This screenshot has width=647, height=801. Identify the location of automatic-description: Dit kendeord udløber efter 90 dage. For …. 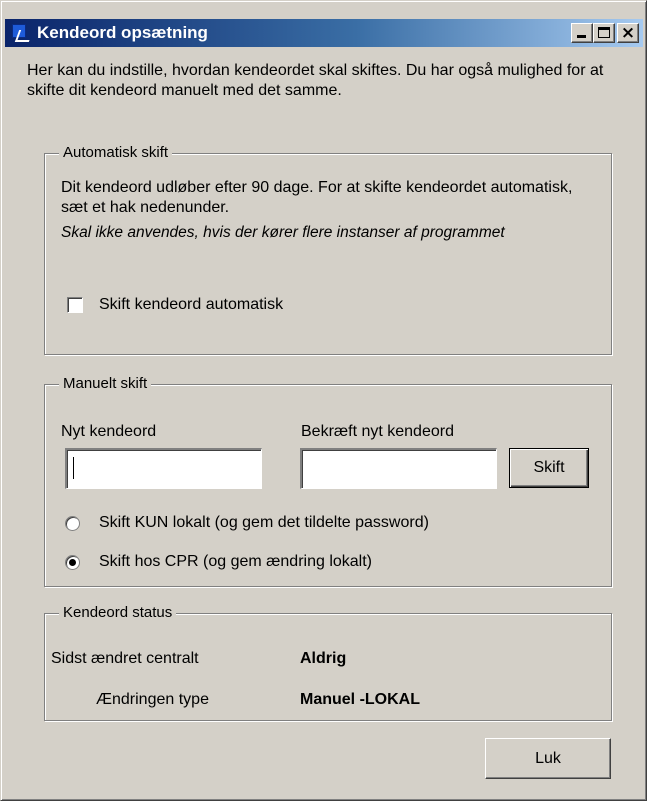
(317, 197).